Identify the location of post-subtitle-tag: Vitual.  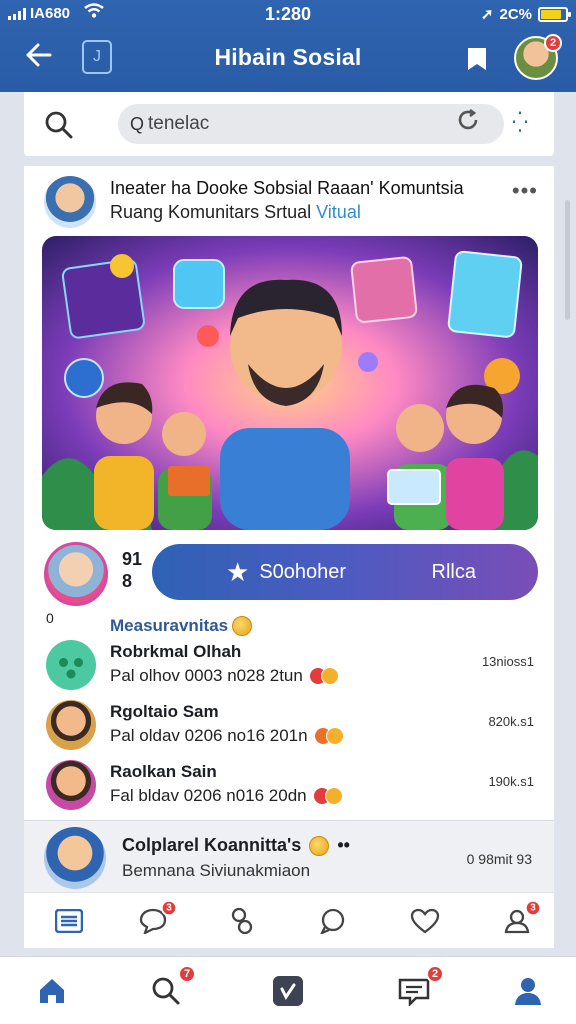
(338, 212).